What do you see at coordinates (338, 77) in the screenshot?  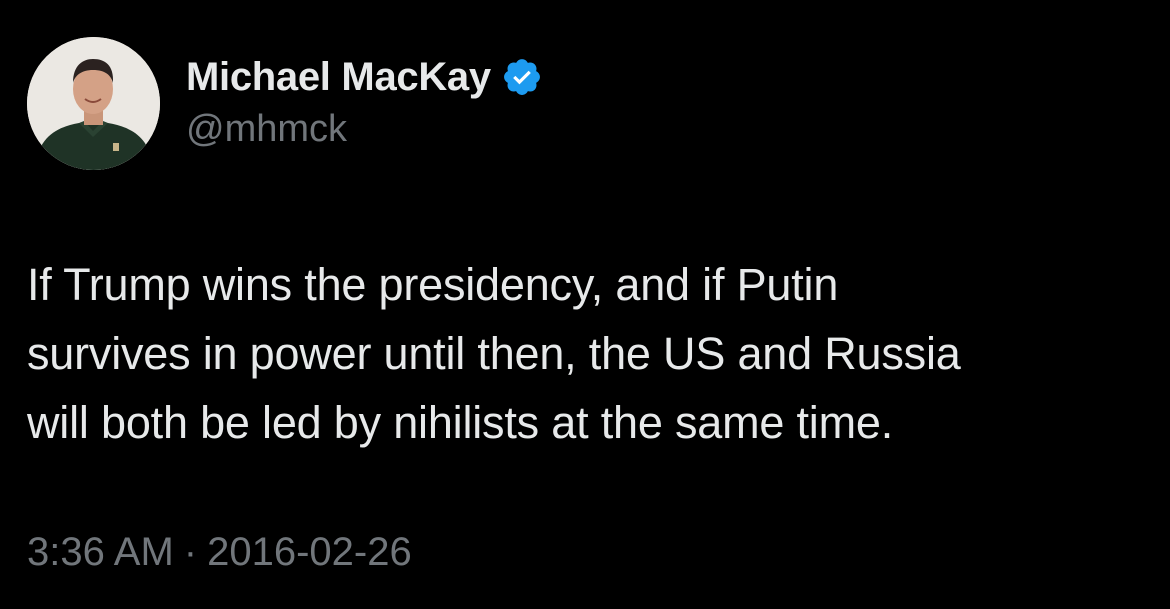 I see `display-name: Michael MacKay` at bounding box center [338, 77].